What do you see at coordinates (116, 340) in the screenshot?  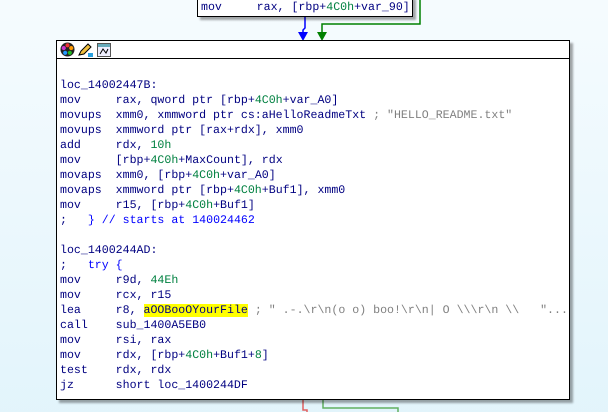 I see `code-line: mov rsi, rax` at bounding box center [116, 340].